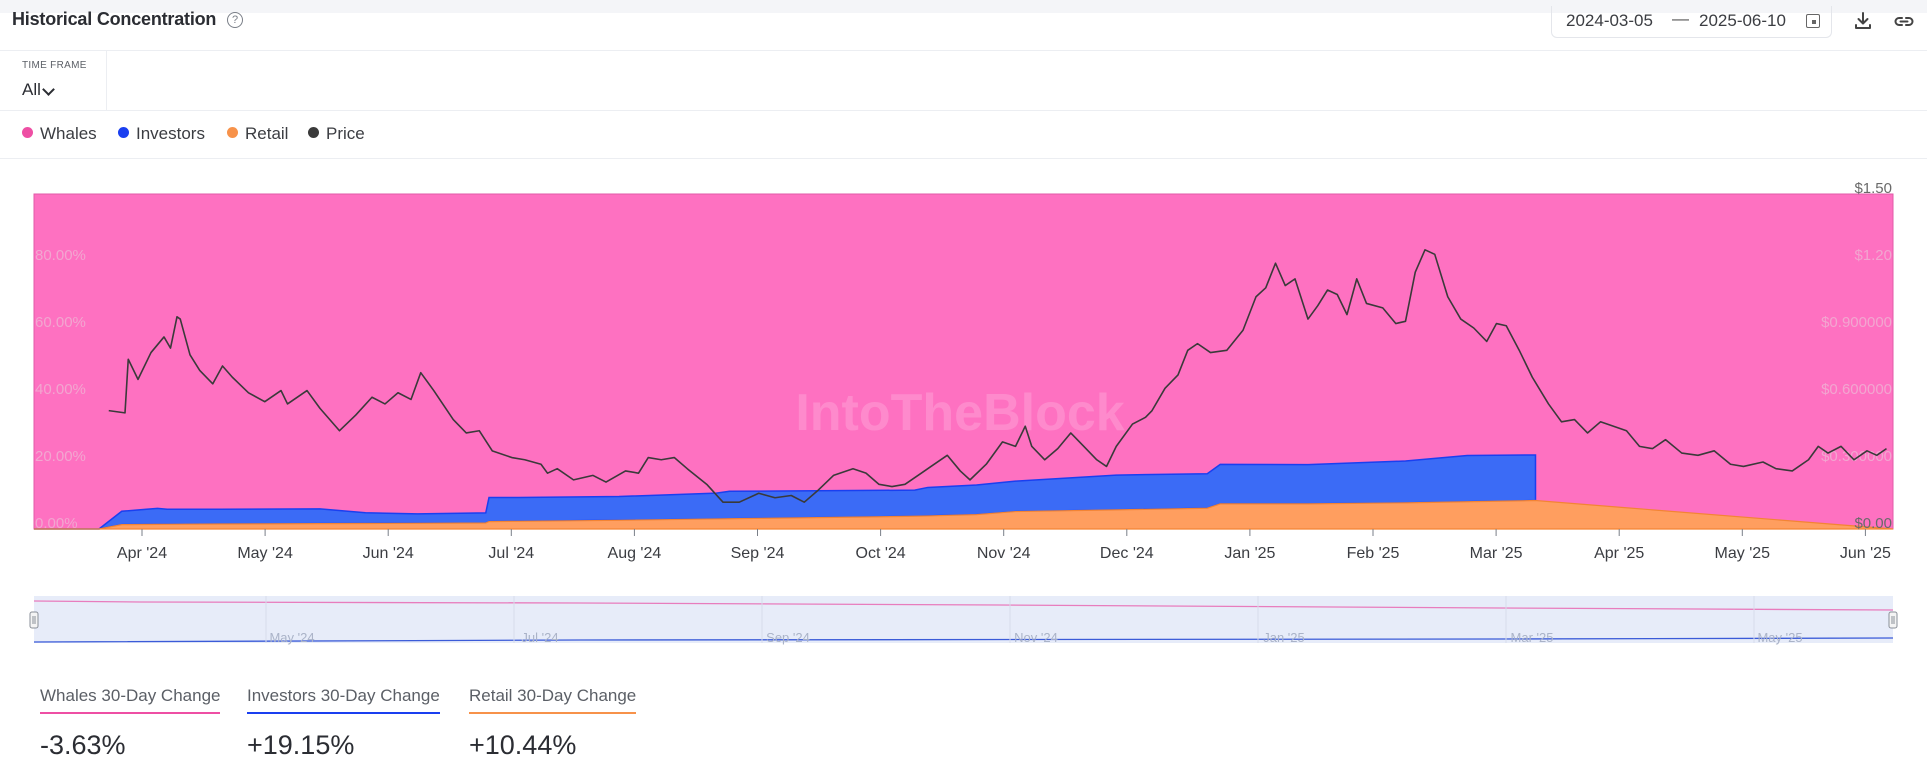 The height and width of the screenshot is (774, 1927). I want to click on watermark-text: IntoTheBlock, so click(959, 413).